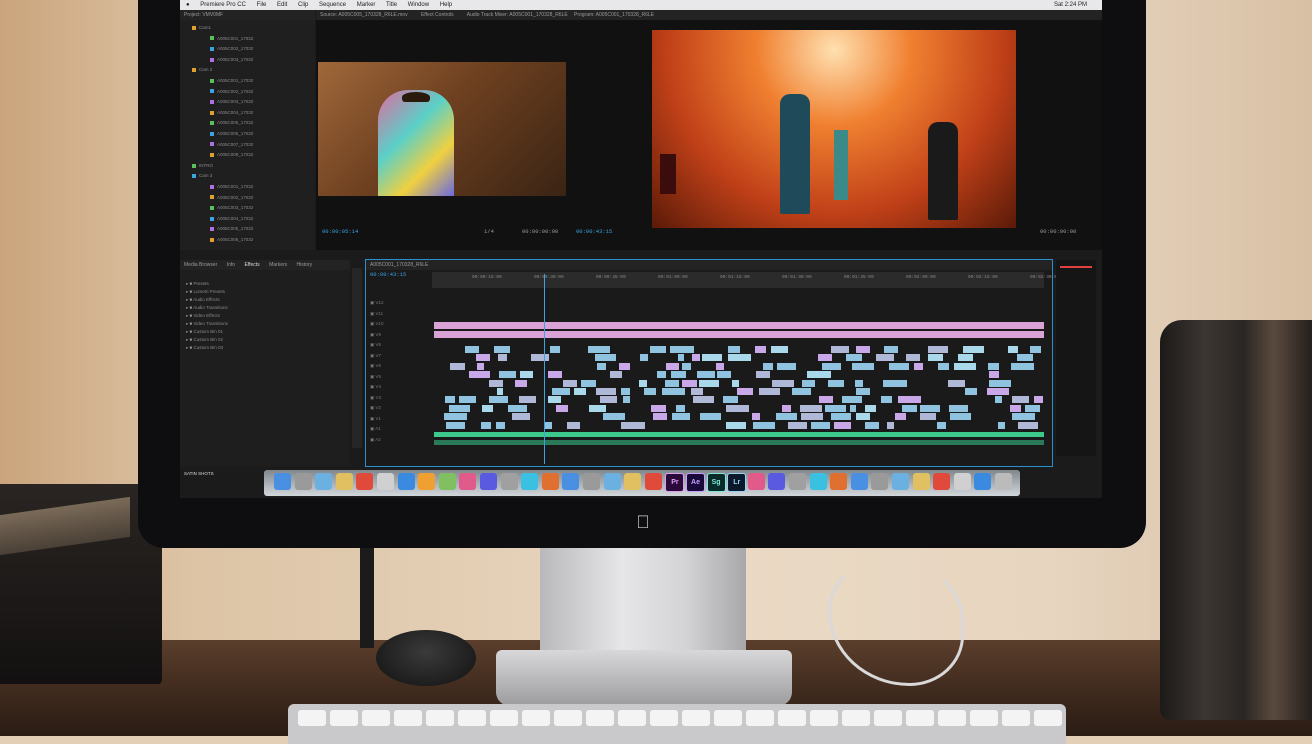 This screenshot has width=1312, height=744. Describe the element at coordinates (391, 5) in the screenshot. I see `menu-title: Title` at that location.